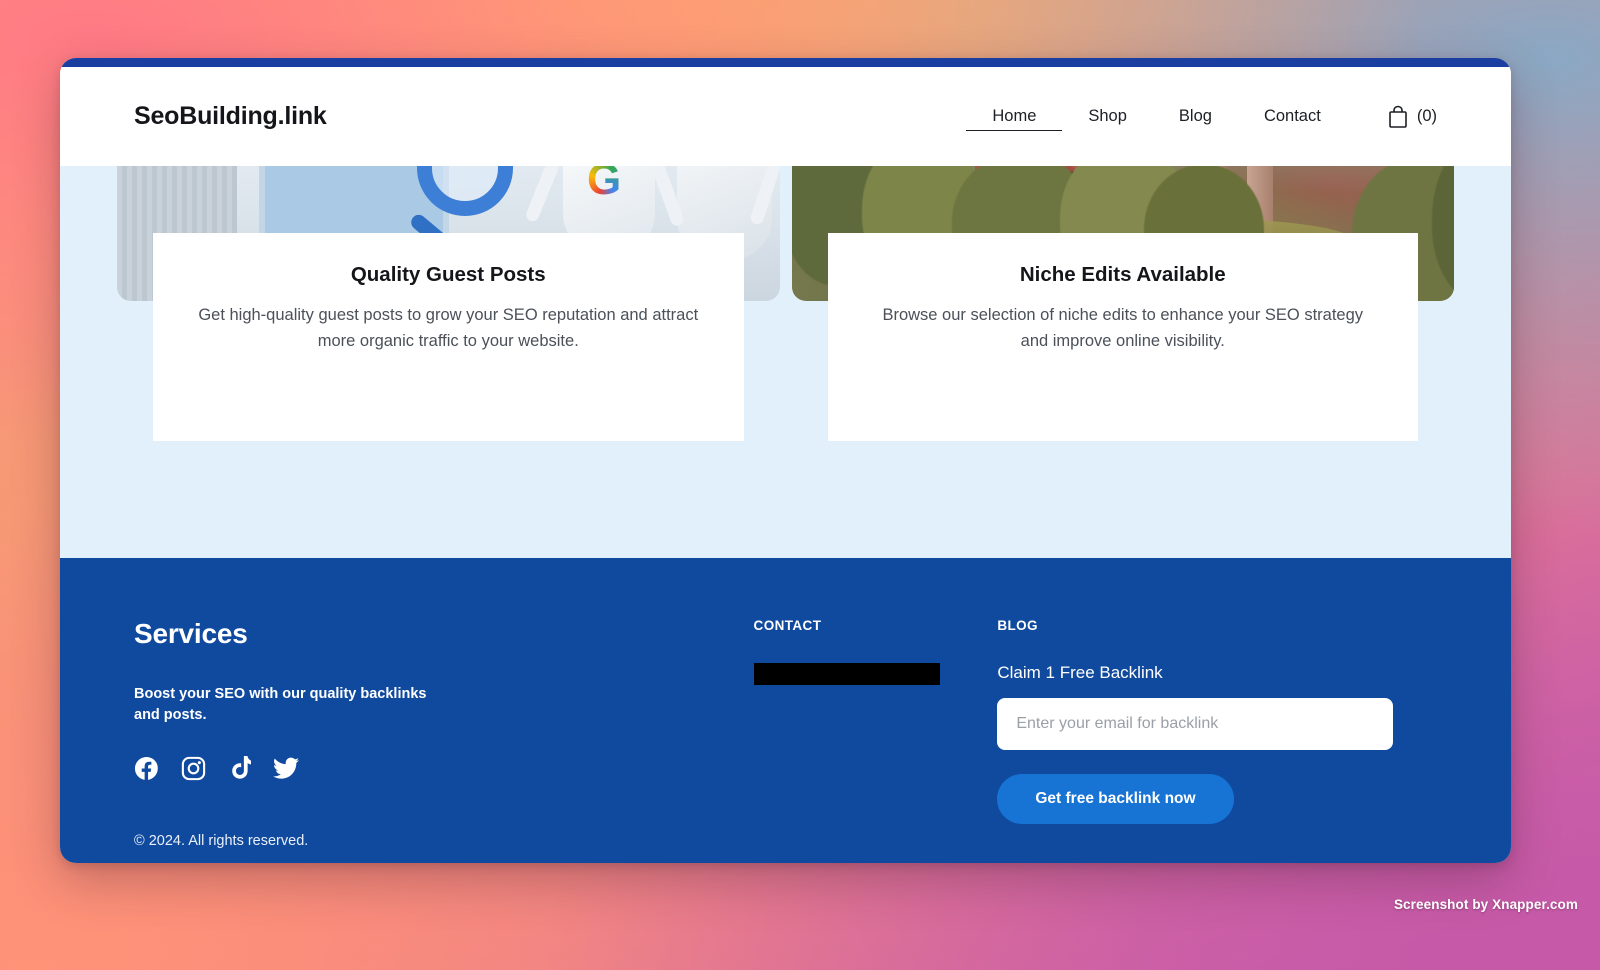  I want to click on xnapper-watermark: Screenshot by Xnapper.com, so click(1485, 904).